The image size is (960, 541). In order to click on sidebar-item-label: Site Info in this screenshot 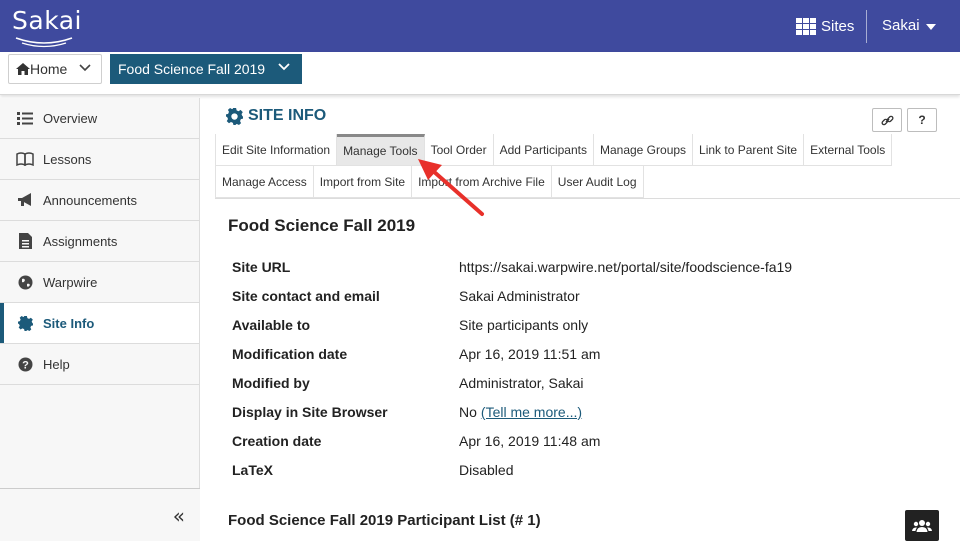, I will do `click(69, 323)`.